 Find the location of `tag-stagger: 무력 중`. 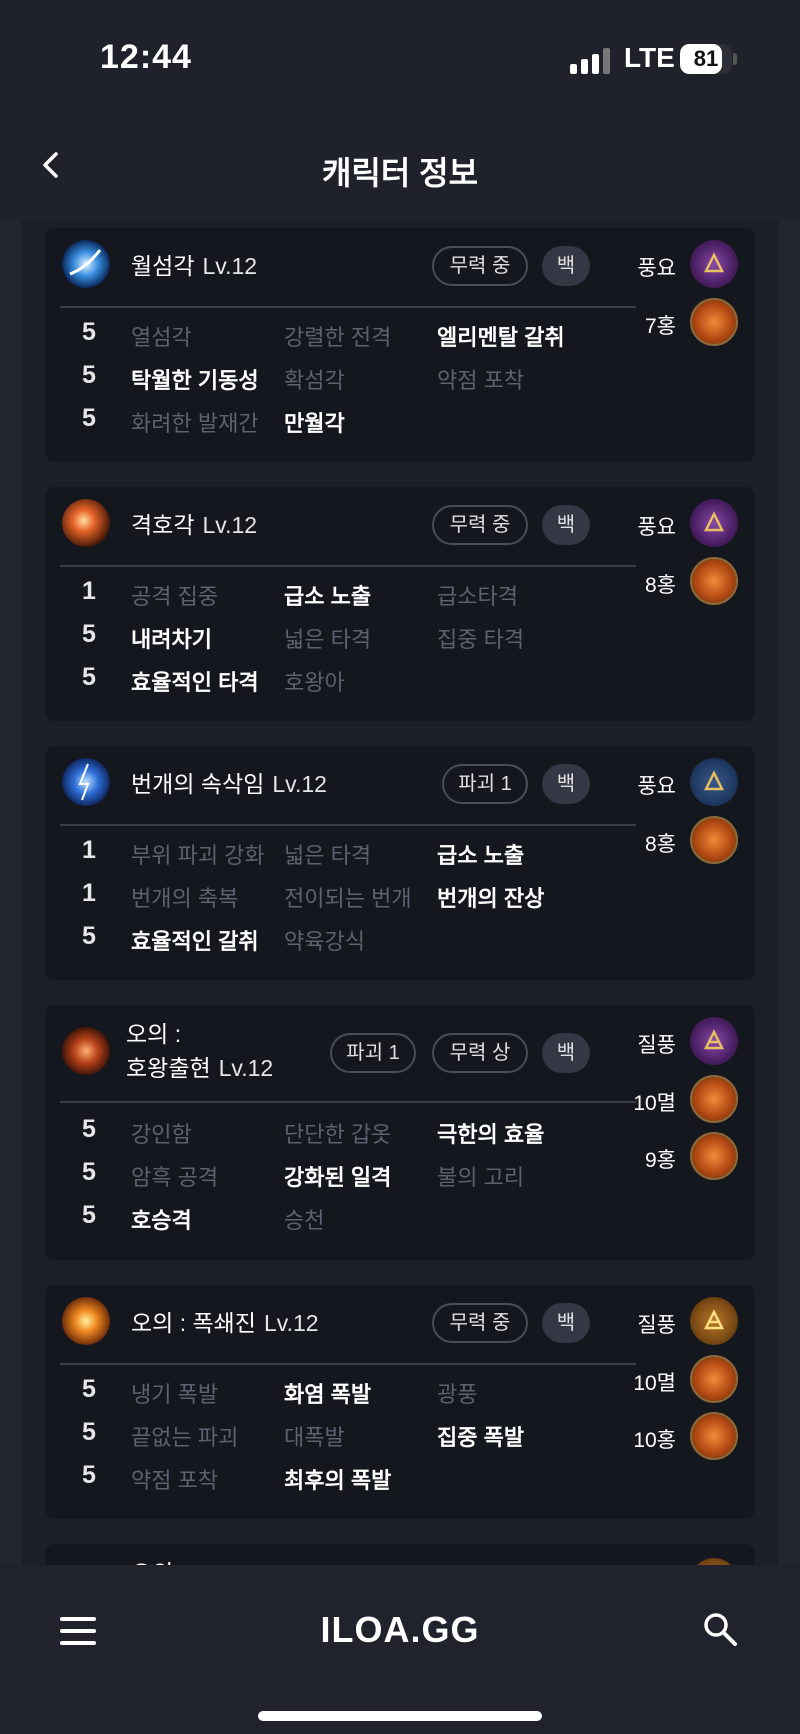

tag-stagger: 무력 중 is located at coordinates (480, 525).